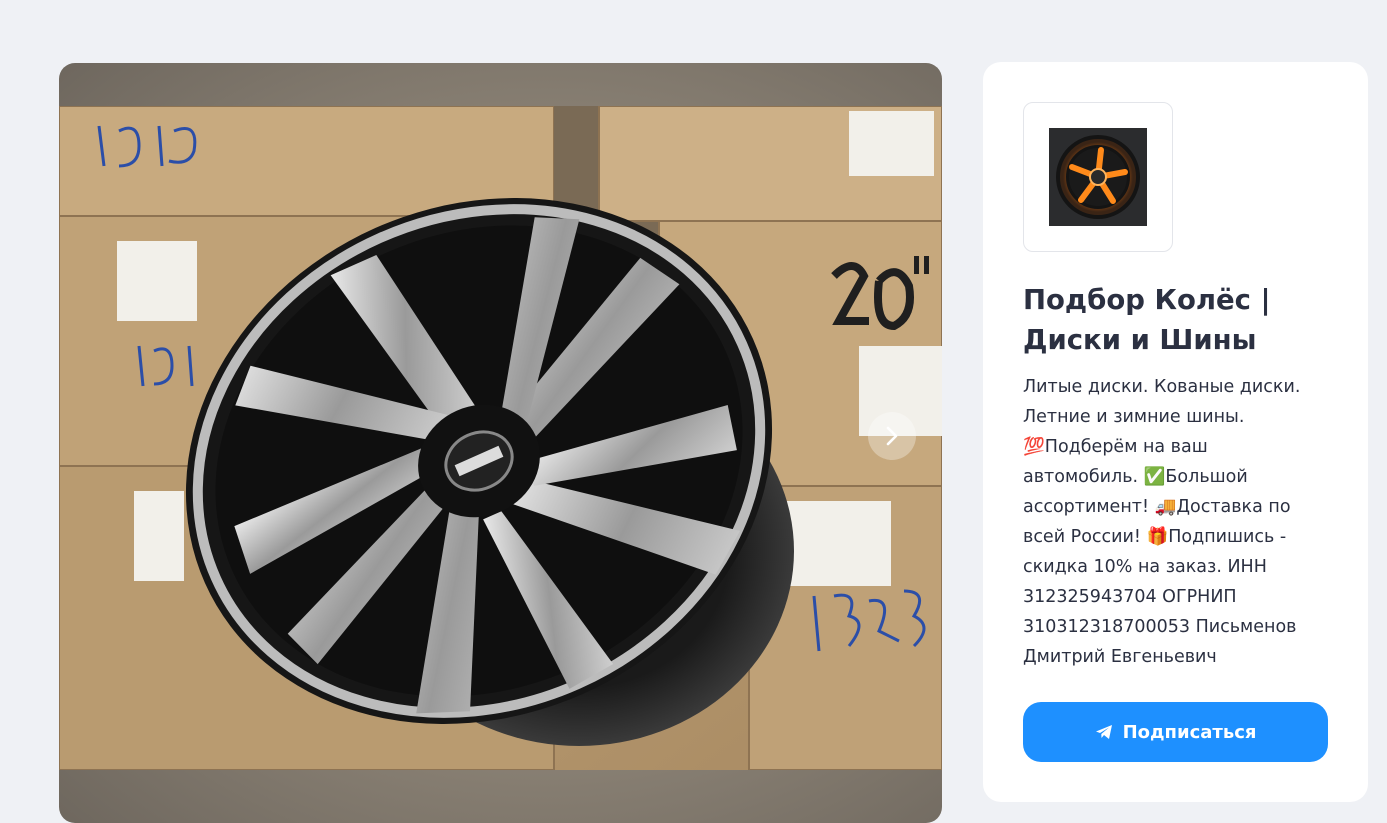 This screenshot has width=1387, height=823. I want to click on subscribe-button: Подписаться, so click(1175, 732).